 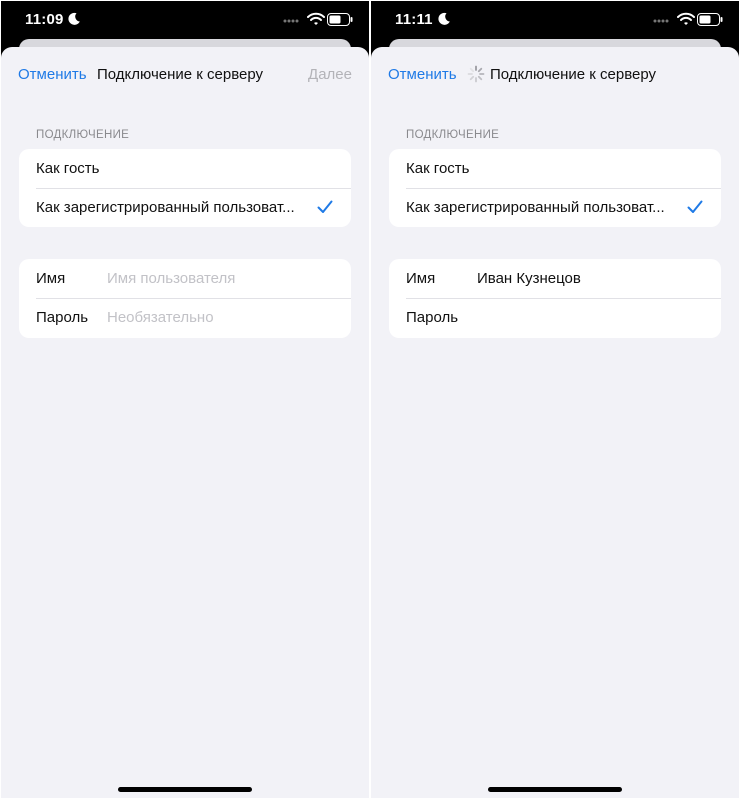 What do you see at coordinates (476, 74) in the screenshot?
I see `activity-spinner-icon` at bounding box center [476, 74].